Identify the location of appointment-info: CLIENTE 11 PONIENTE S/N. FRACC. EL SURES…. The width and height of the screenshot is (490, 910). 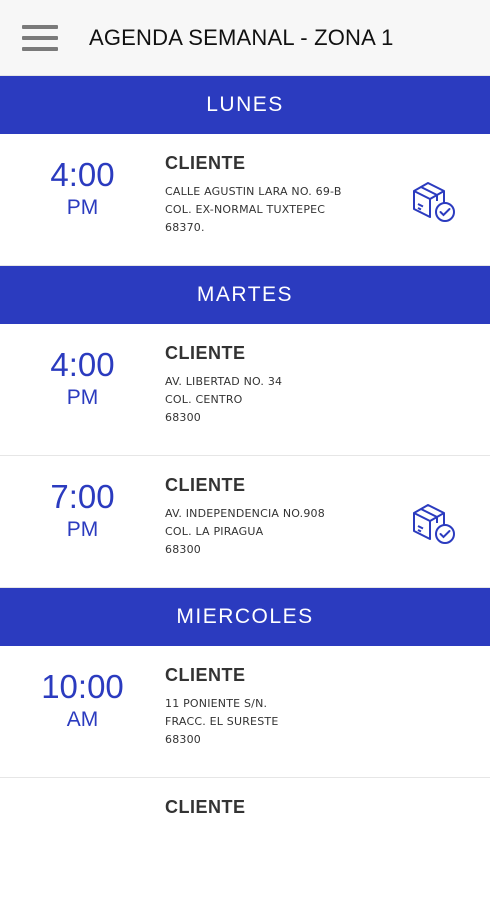
(221, 697).